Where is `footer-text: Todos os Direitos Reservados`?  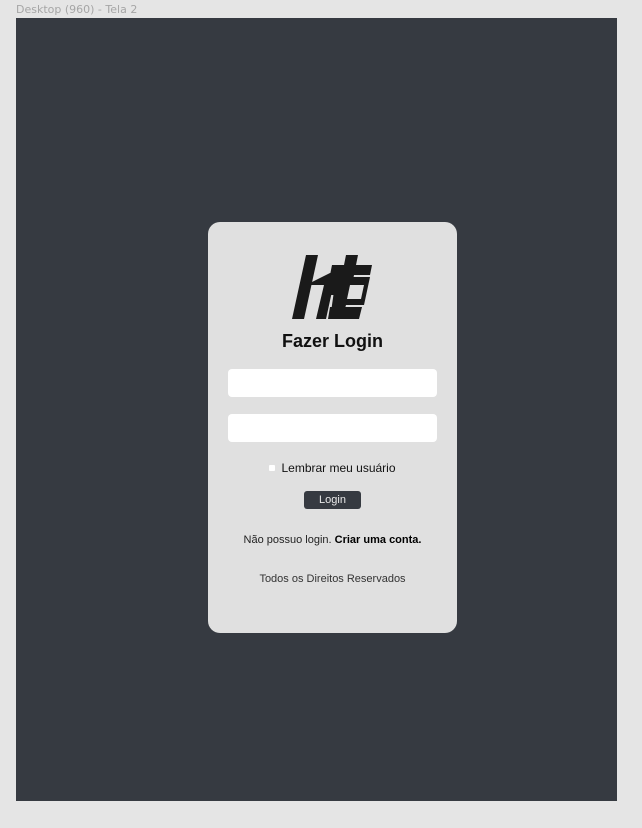
footer-text: Todos os Direitos Reservados is located at coordinates (332, 579).